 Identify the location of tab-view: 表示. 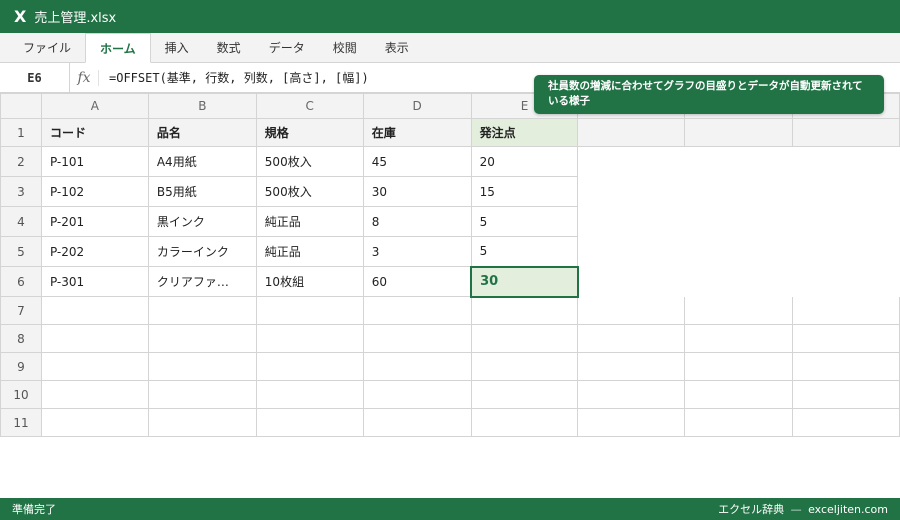
(397, 47).